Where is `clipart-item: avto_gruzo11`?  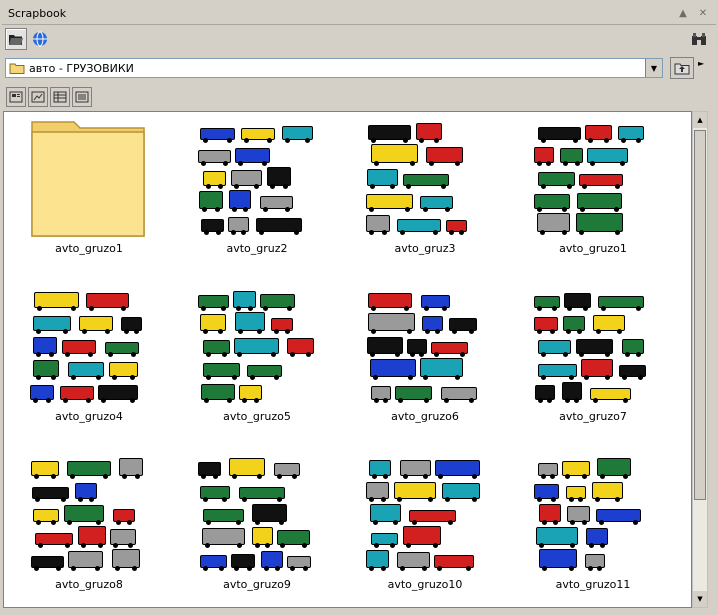 clipart-item: avto_gruzo11 is located at coordinates (593, 527).